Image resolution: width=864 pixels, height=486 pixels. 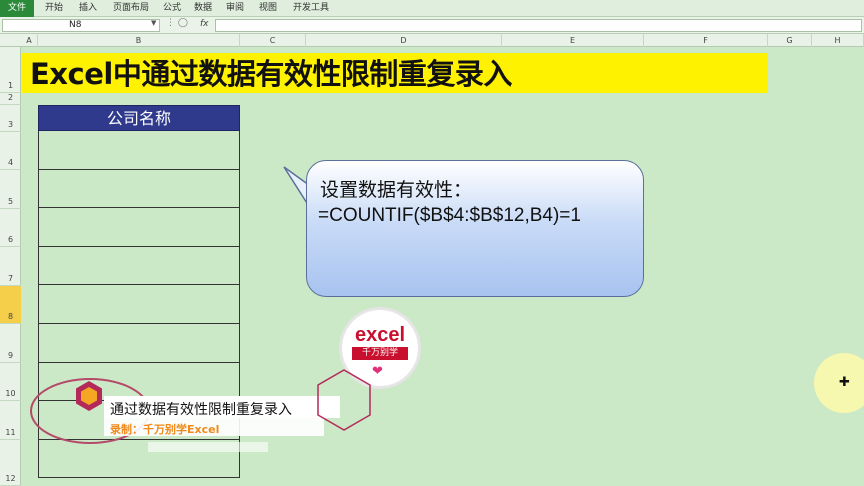 I want to click on callout-formula: =COUNTIF($B$4:$B$12,B4)=1, so click(x=449, y=215).